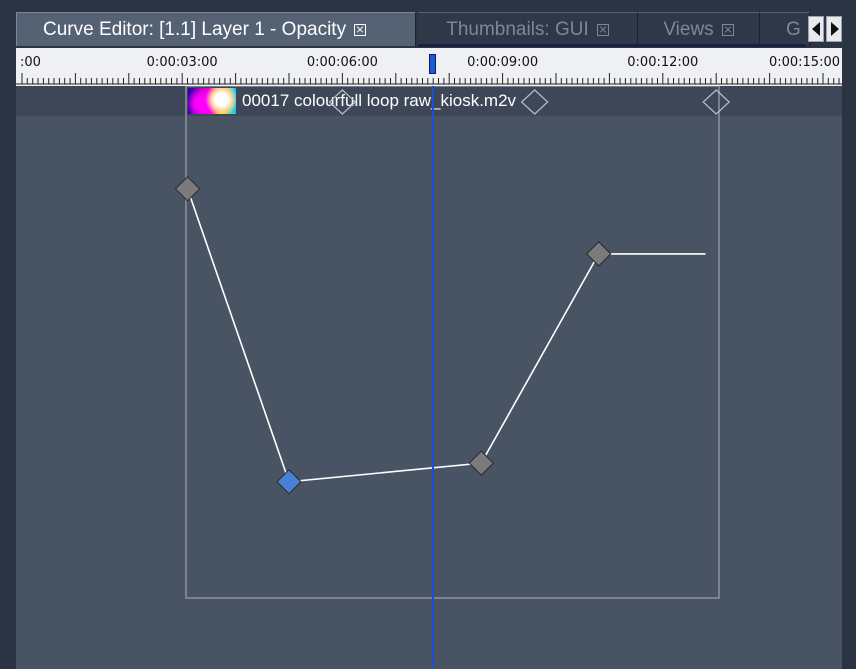 The height and width of the screenshot is (669, 856). What do you see at coordinates (195, 29) in the screenshot?
I see `tab-label: Curve Editor: [1.1] Layer 1 - Opacity` at bounding box center [195, 29].